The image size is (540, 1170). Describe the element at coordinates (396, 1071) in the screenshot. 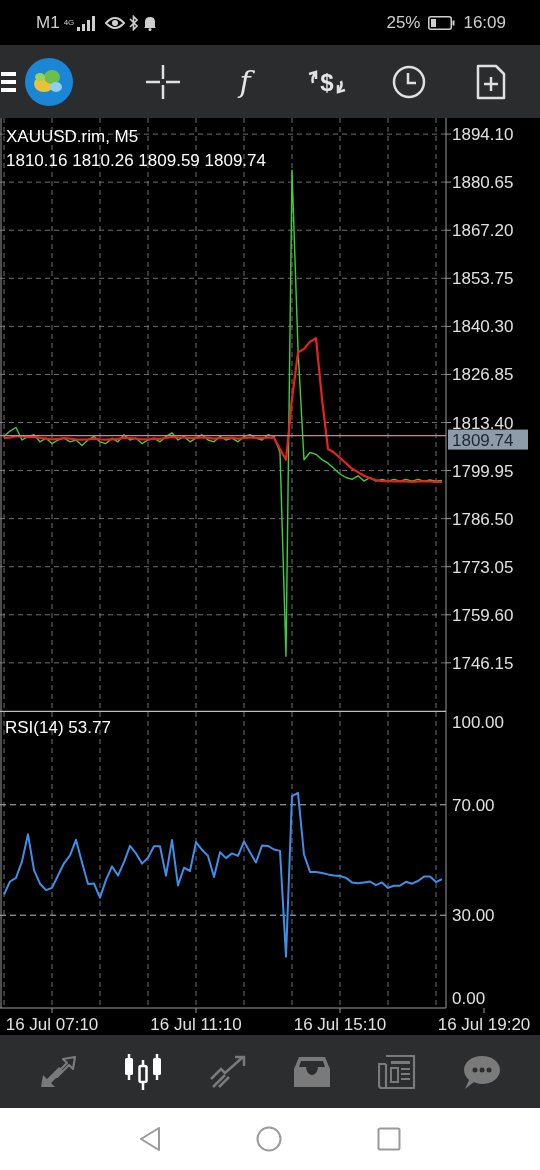

I see `newspaper-icon` at that location.